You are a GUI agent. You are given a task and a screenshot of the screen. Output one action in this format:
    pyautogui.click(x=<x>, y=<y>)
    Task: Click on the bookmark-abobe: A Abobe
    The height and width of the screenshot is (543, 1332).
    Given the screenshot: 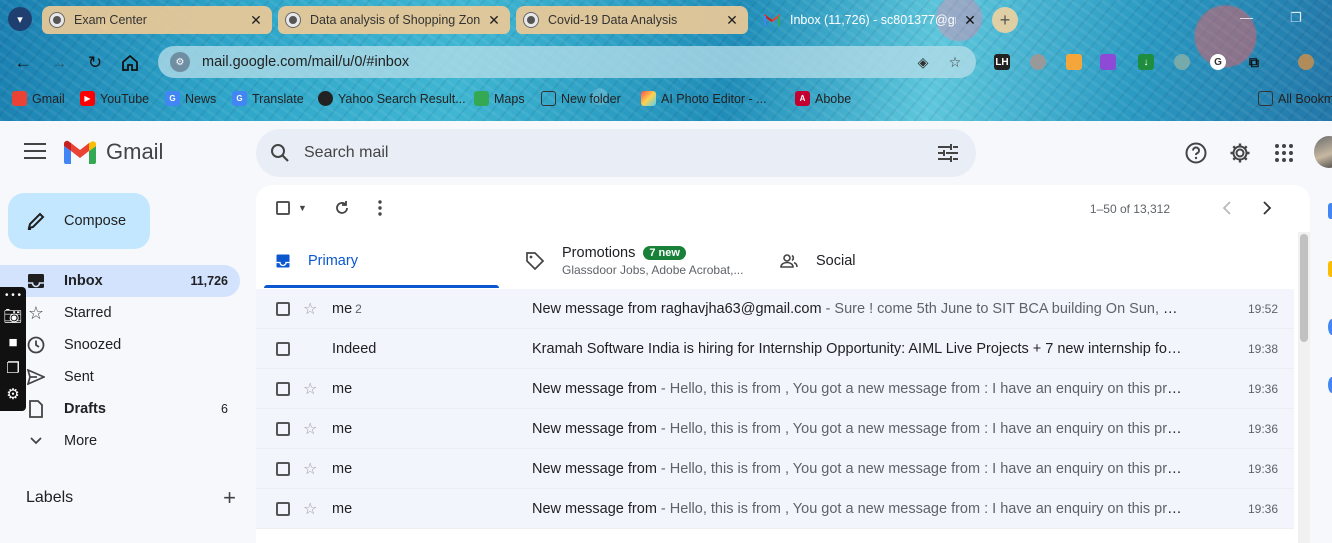 What is the action you would take?
    pyautogui.click(x=823, y=98)
    